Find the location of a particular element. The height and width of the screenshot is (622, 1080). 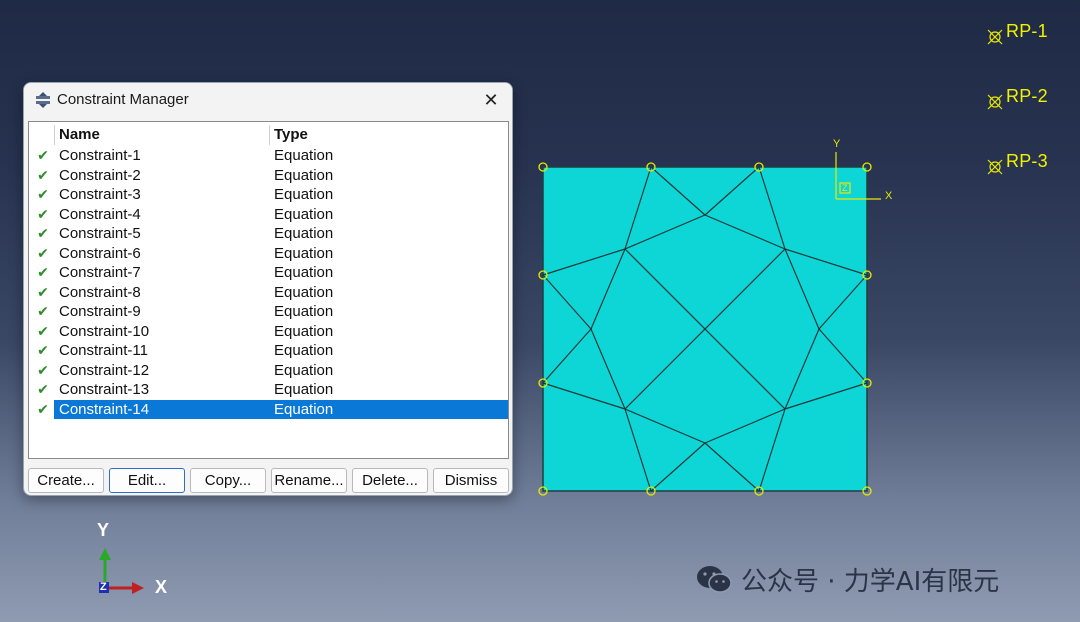

close-button: ✕ is located at coordinates (491, 100).